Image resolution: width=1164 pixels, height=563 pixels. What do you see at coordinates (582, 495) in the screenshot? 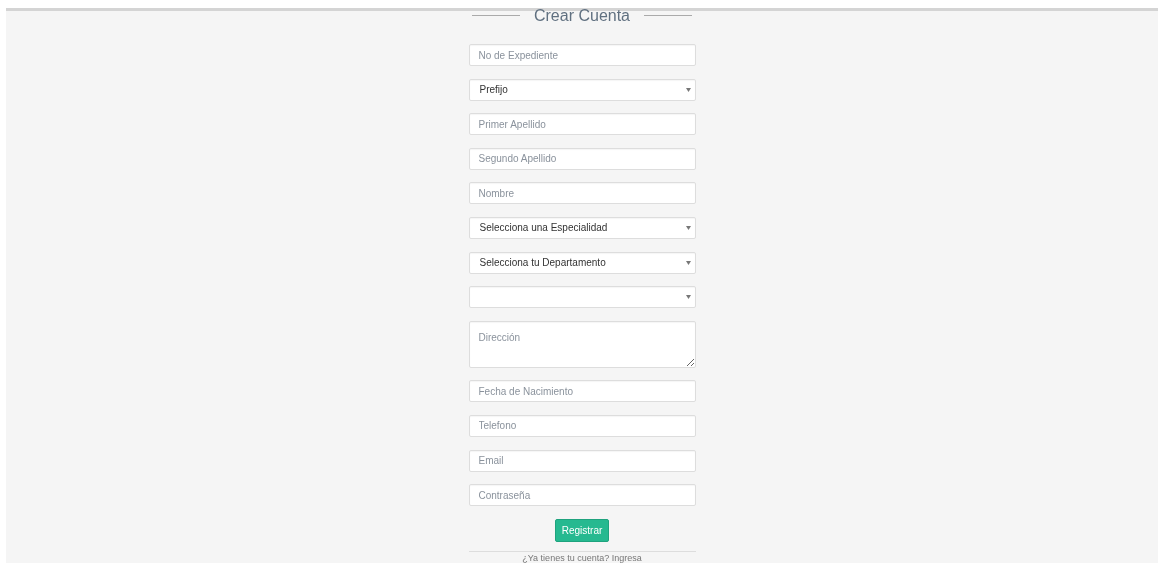
I see `input-field: Contraseña` at bounding box center [582, 495].